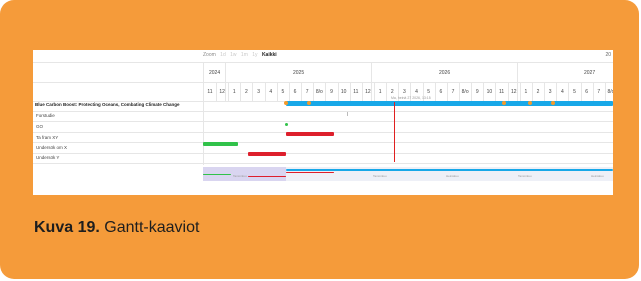  What do you see at coordinates (254, 55) in the screenshot?
I see `zoom-option-1y: 1y` at bounding box center [254, 55].